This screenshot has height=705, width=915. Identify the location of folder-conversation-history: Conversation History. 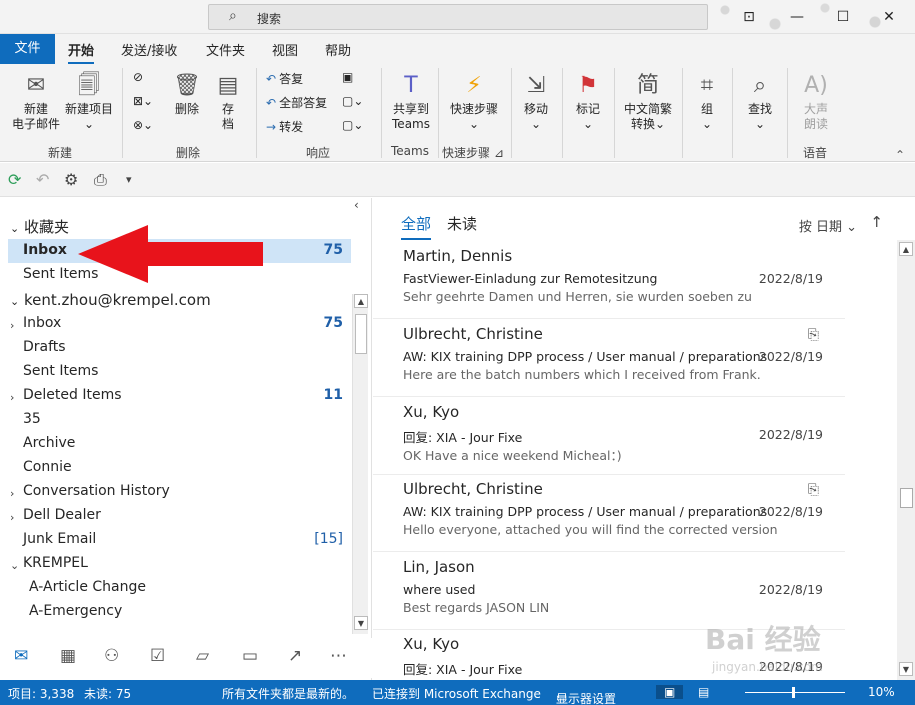
(96, 491).